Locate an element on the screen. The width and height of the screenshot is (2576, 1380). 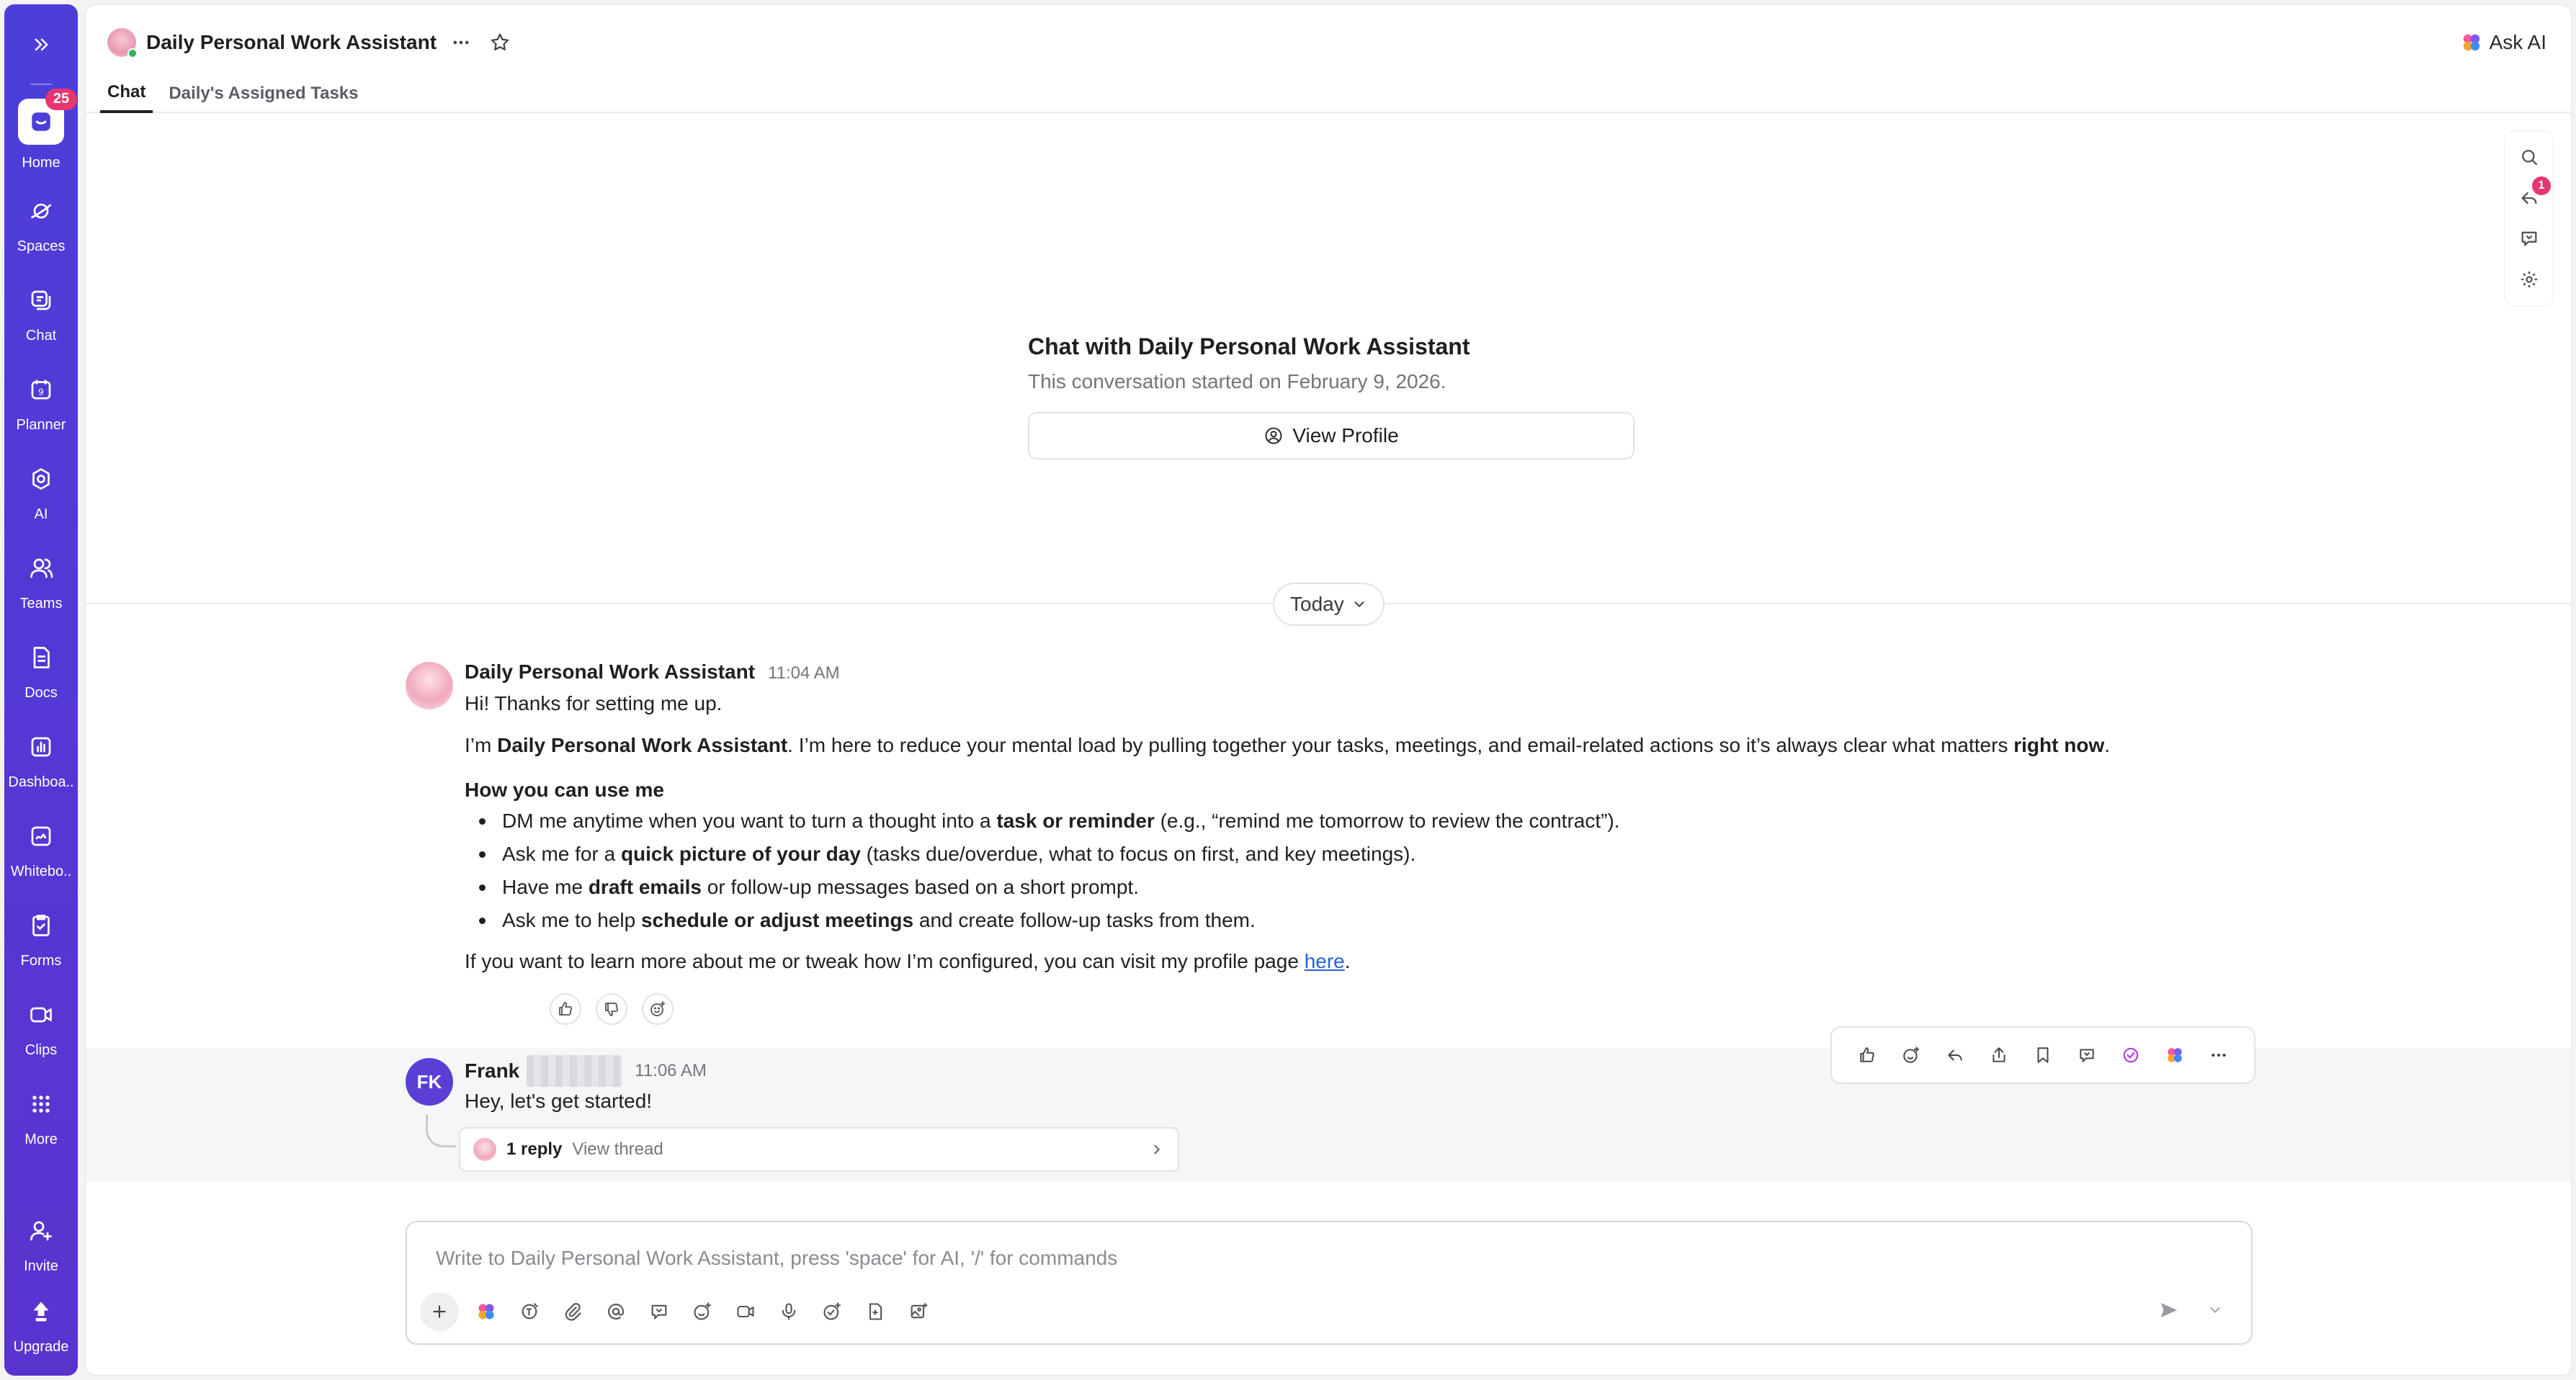
add-attachment-button is located at coordinates (439, 1311).